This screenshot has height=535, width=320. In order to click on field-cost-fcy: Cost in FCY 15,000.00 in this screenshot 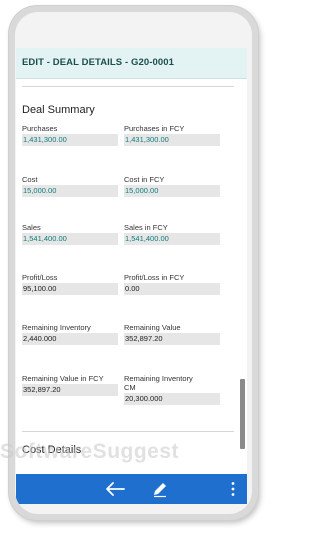, I will do `click(172, 186)`.